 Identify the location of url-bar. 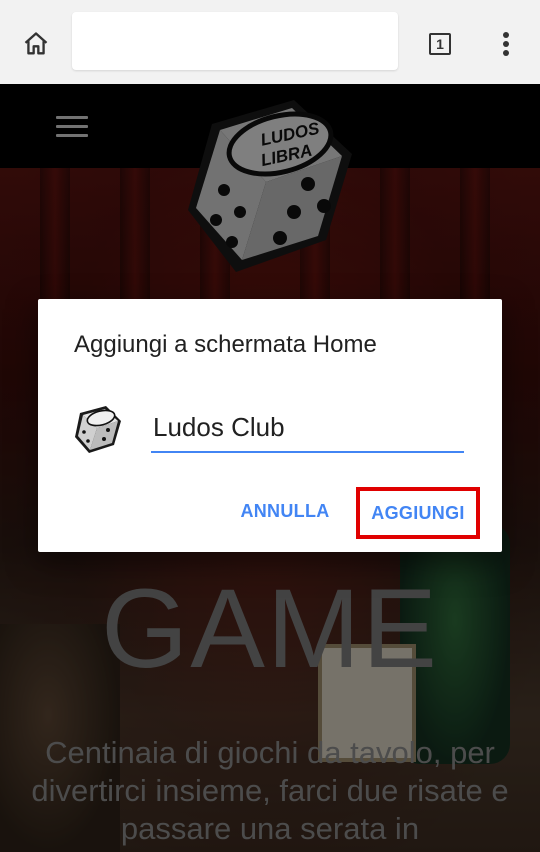
(235, 41).